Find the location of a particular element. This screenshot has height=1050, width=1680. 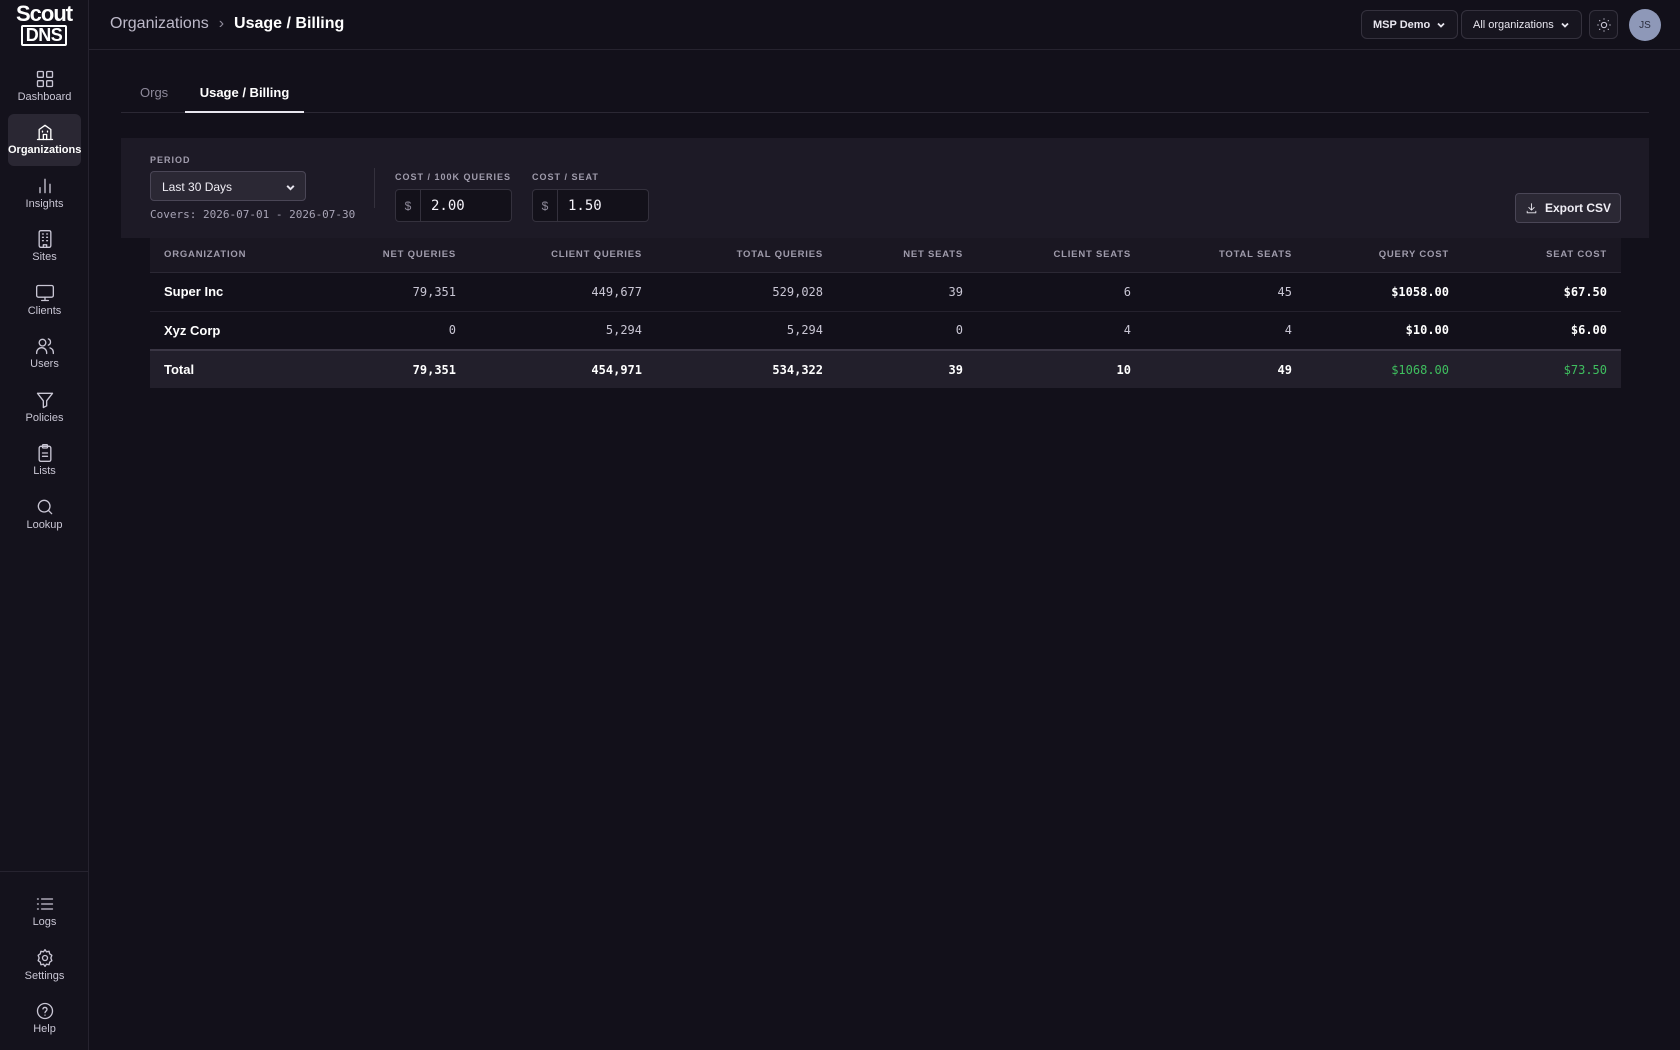

sidebar-item-label: Policies is located at coordinates (44, 418).